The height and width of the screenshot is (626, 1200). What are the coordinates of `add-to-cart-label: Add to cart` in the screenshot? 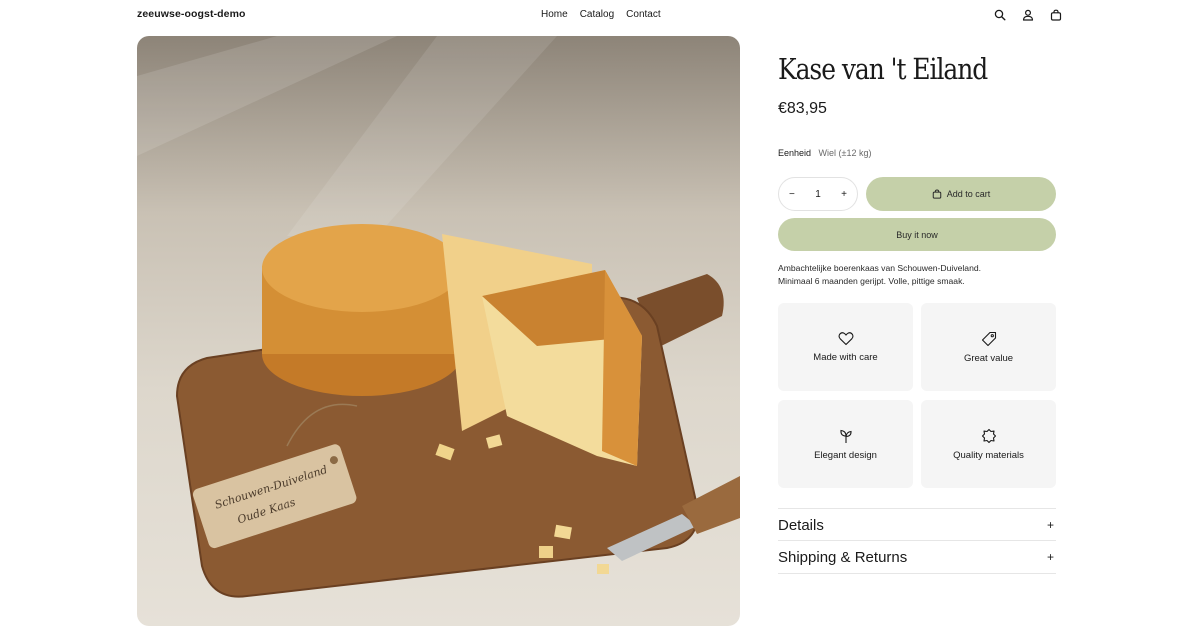 It's located at (968, 194).